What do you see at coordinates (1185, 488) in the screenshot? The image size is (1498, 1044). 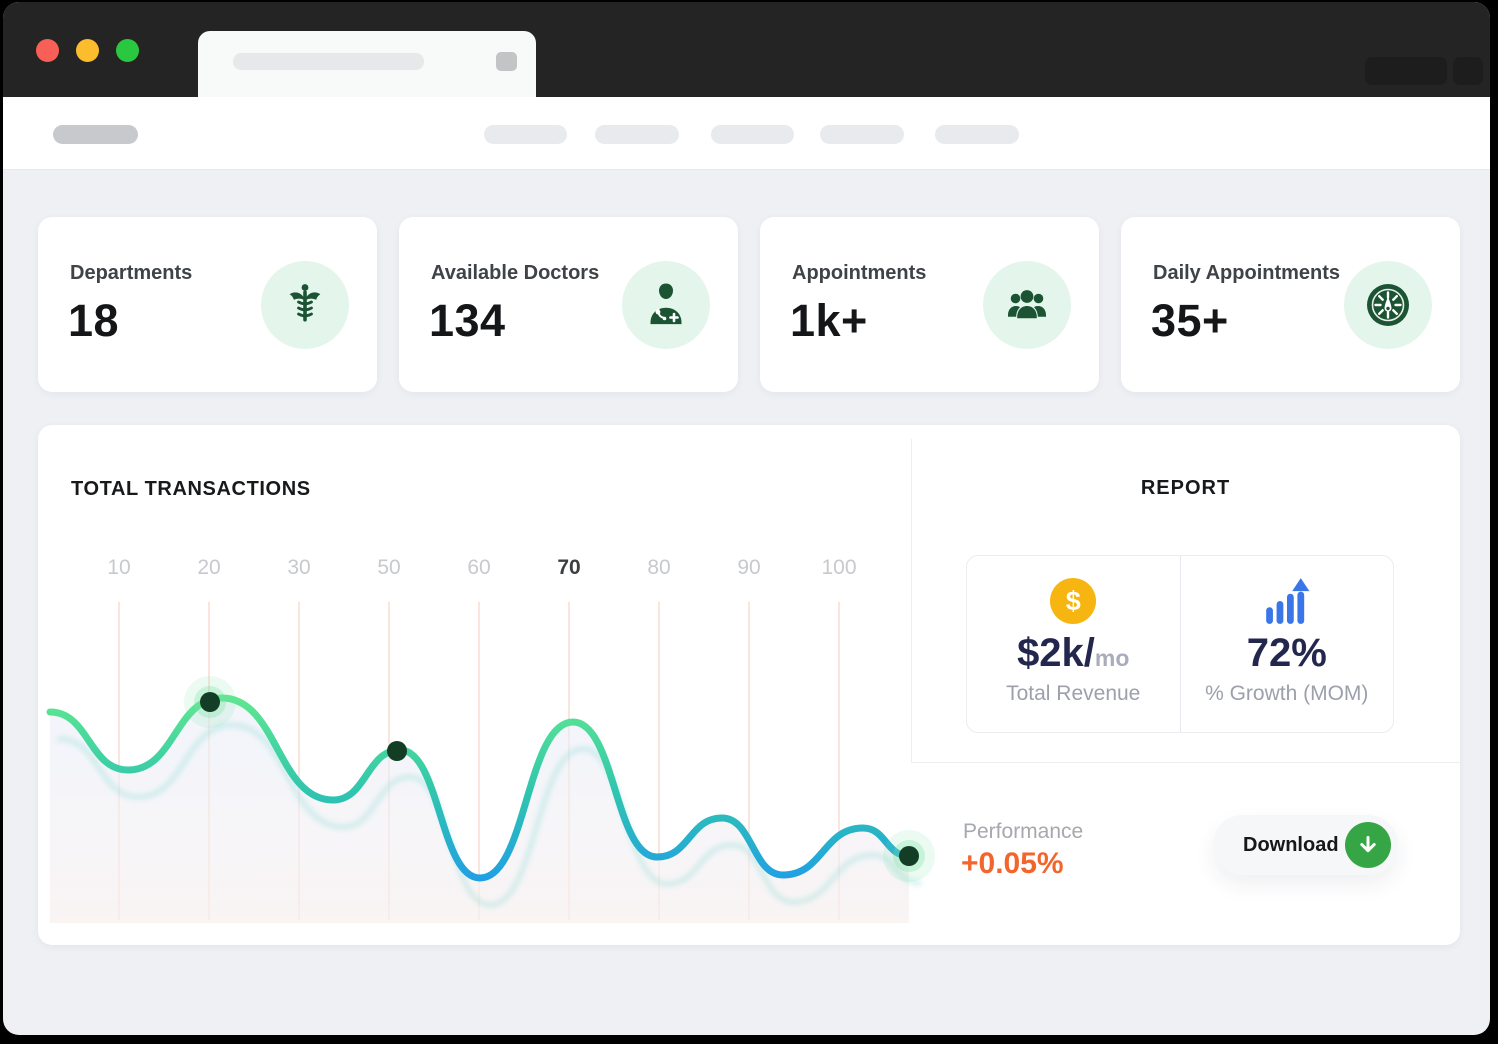 I see `report-title: REPORT` at bounding box center [1185, 488].